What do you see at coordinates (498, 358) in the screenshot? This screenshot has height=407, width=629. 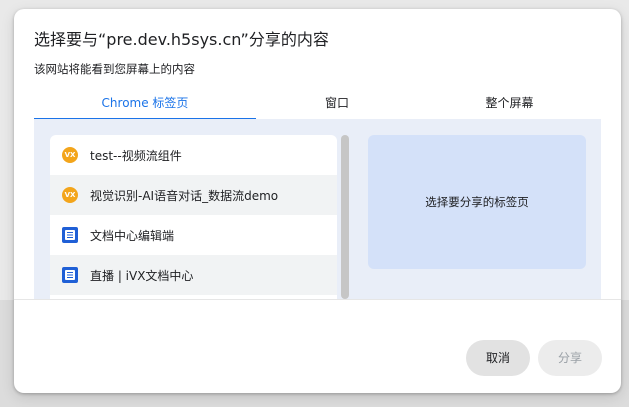 I see `cancel-button: 取消` at bounding box center [498, 358].